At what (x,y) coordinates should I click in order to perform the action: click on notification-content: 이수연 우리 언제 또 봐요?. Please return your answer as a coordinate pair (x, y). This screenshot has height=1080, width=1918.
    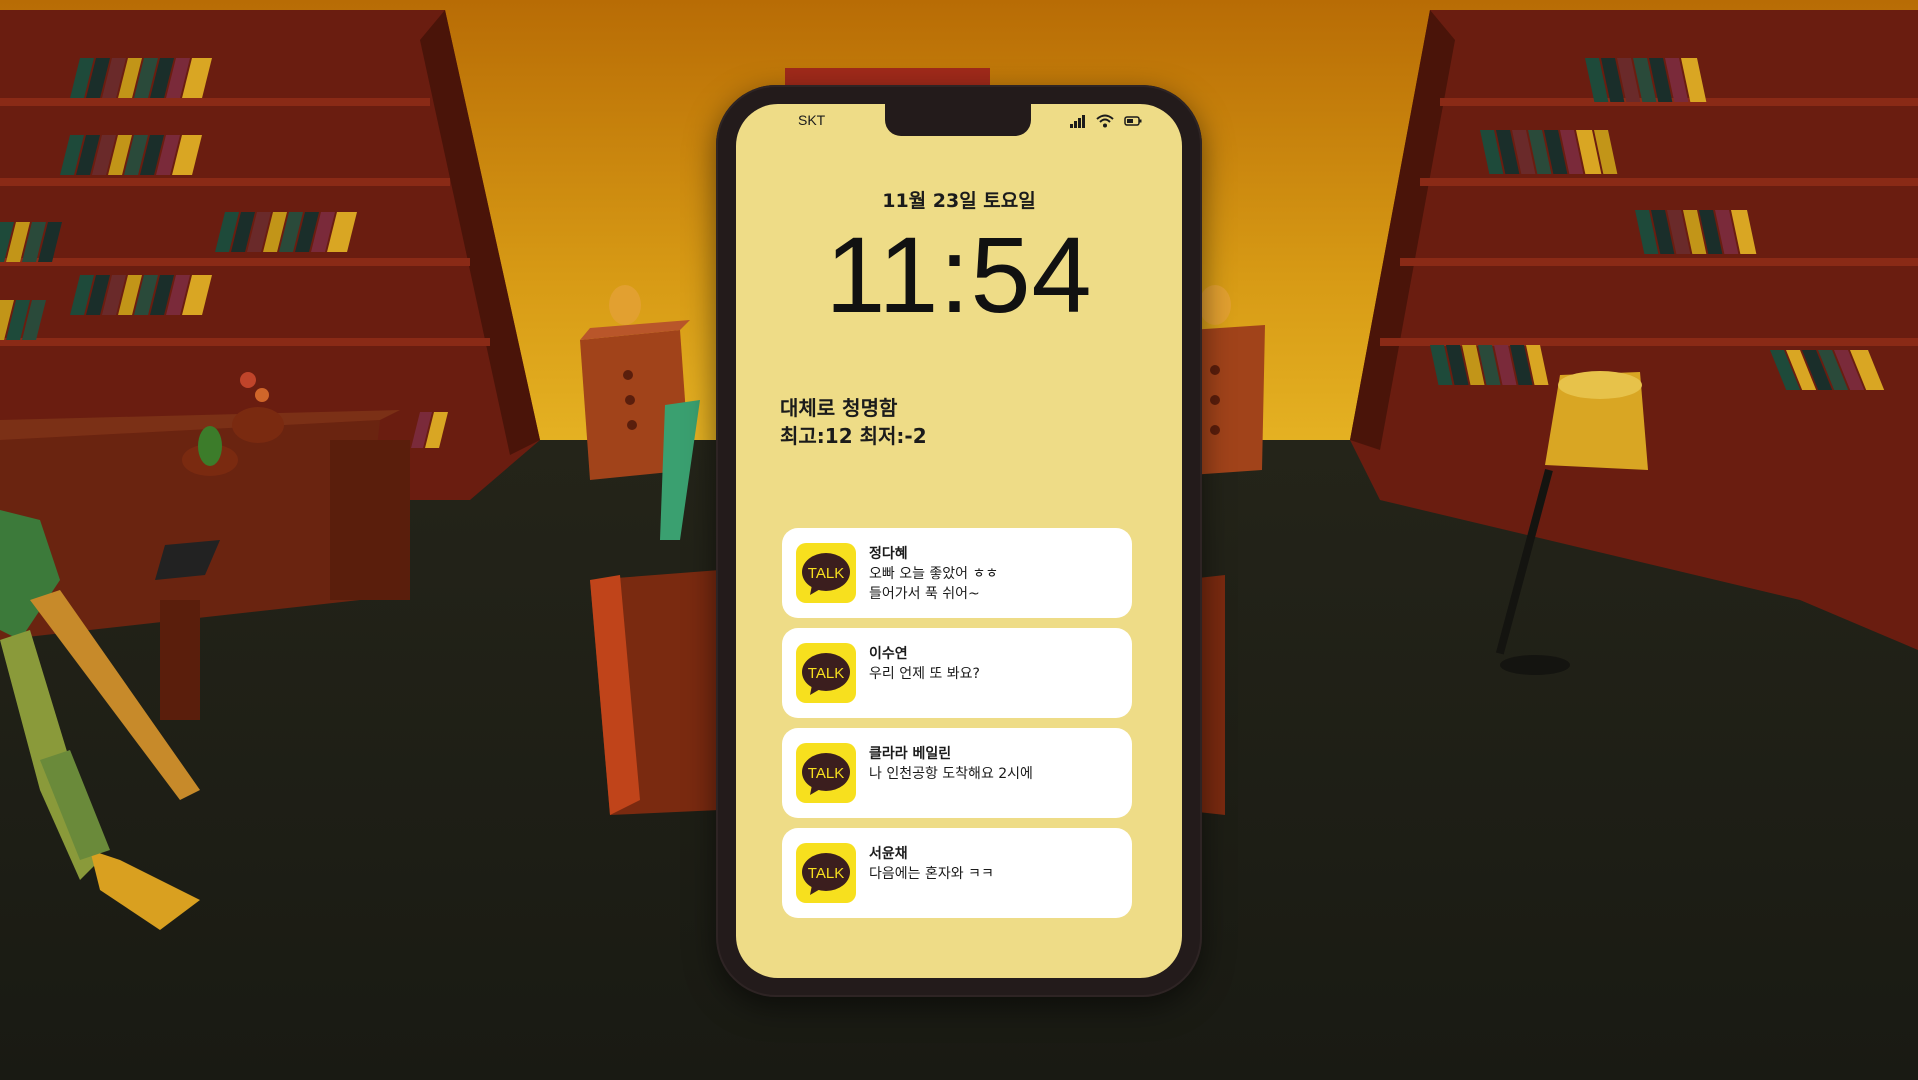
    Looking at the image, I should click on (924, 664).